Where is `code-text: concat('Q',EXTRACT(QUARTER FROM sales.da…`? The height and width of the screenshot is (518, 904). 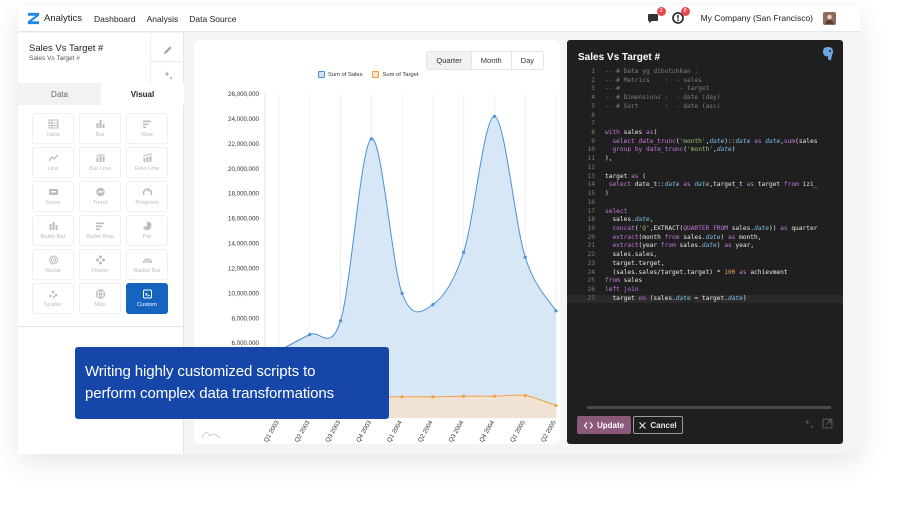
code-text: concat('Q',EXTRACT(QUARTER FROM sales.da… is located at coordinates (715, 228).